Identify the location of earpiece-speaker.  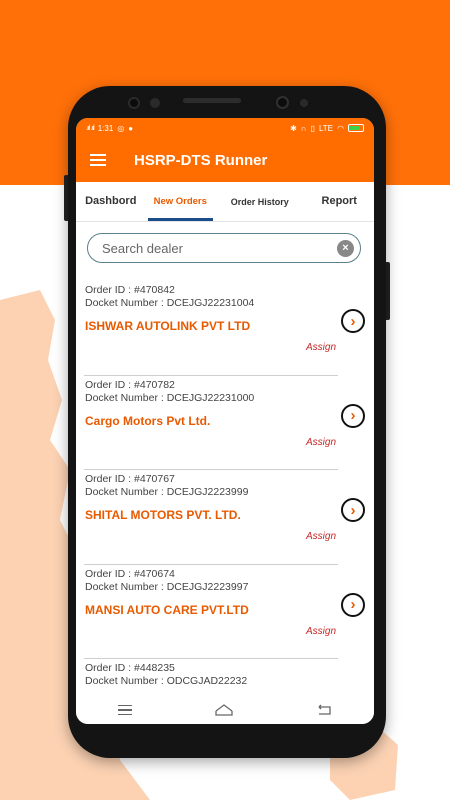
(212, 100).